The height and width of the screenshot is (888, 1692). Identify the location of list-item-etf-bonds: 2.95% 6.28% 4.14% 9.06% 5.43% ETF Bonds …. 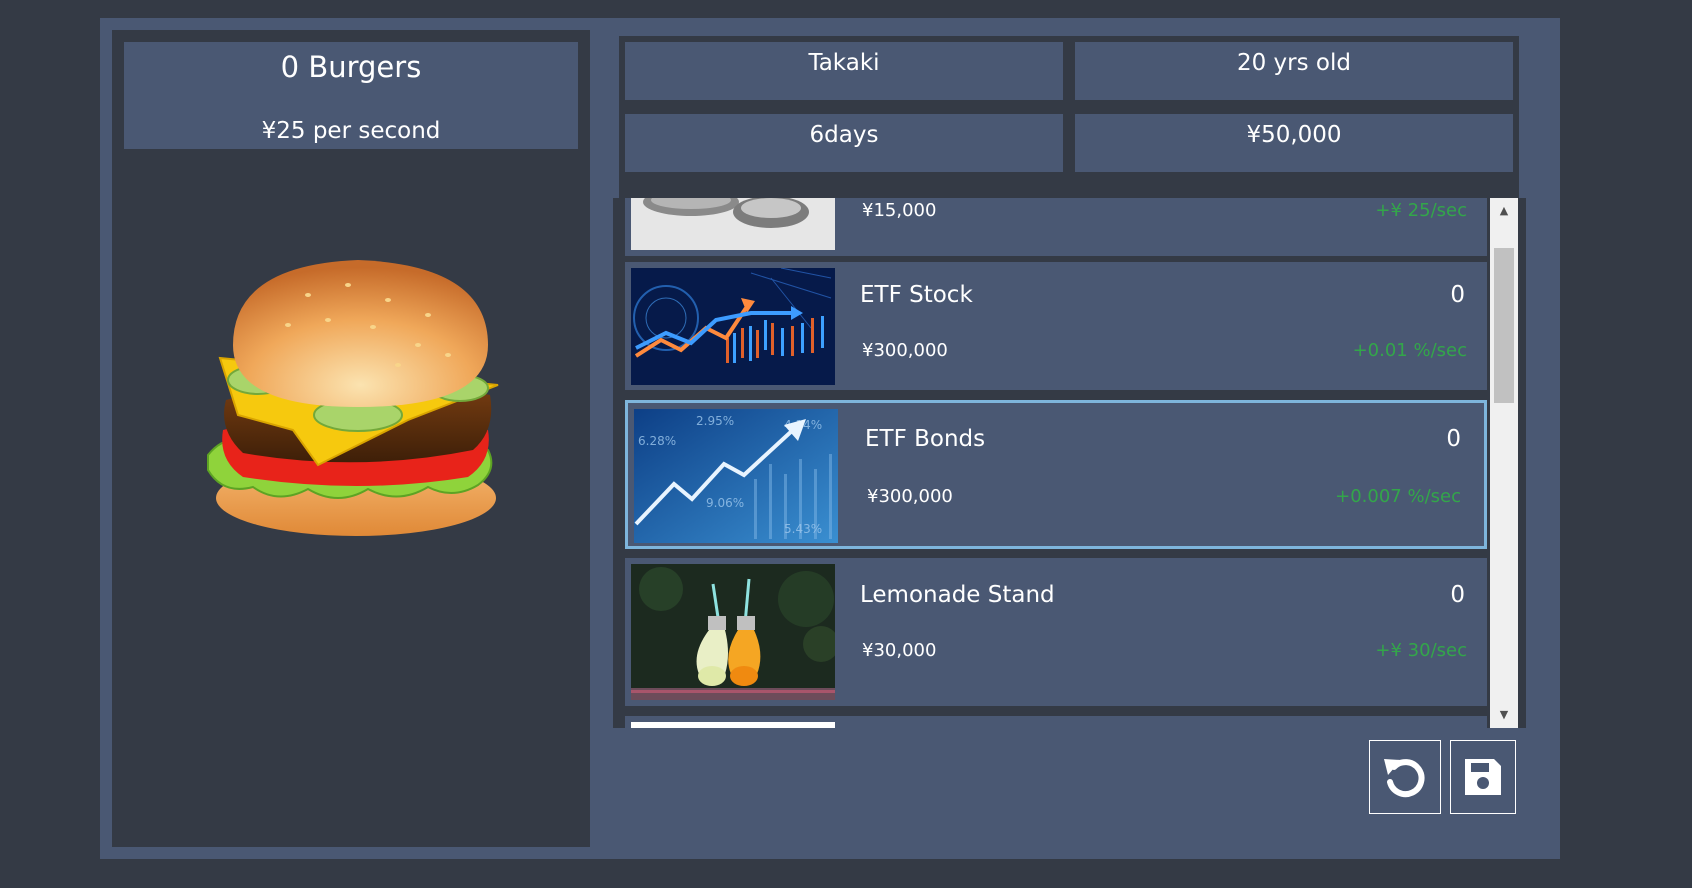
(1056, 474).